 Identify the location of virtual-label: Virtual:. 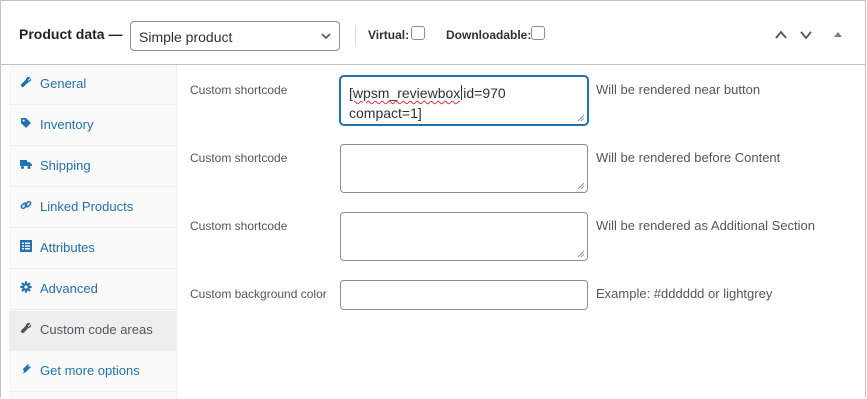
(389, 35).